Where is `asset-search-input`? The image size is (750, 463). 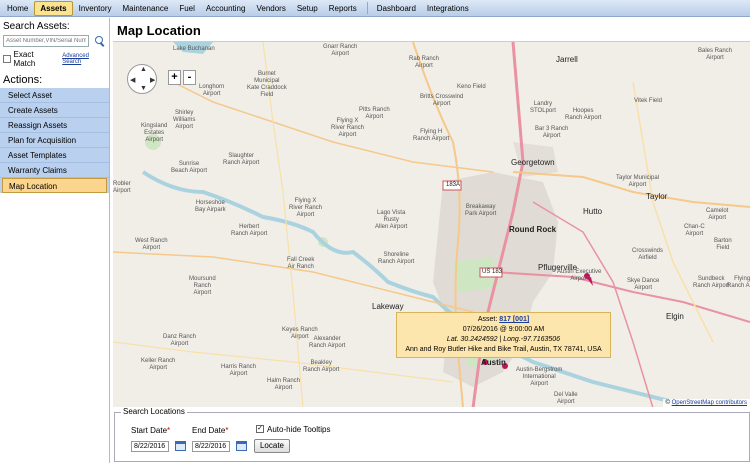
asset-search-input is located at coordinates (46, 41).